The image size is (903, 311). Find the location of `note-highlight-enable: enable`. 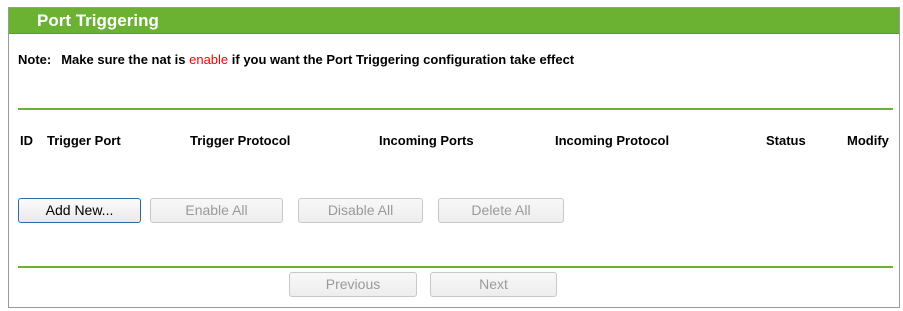

note-highlight-enable: enable is located at coordinates (209, 59).